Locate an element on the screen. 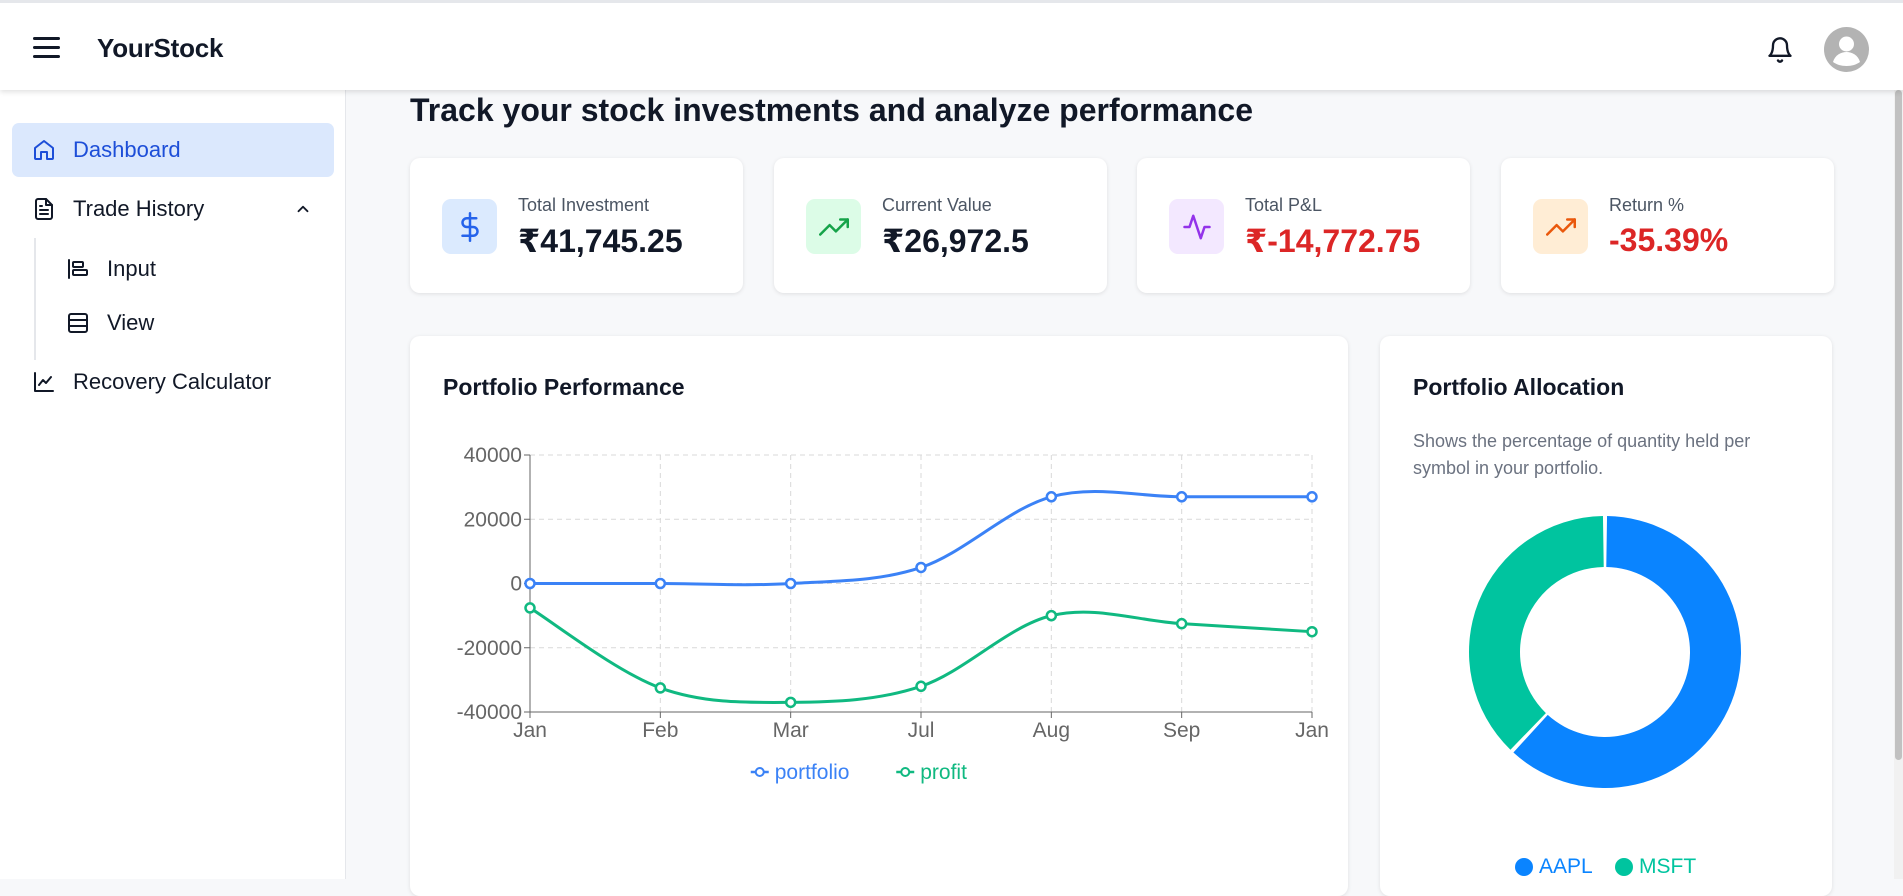  document-icon is located at coordinates (44, 209).